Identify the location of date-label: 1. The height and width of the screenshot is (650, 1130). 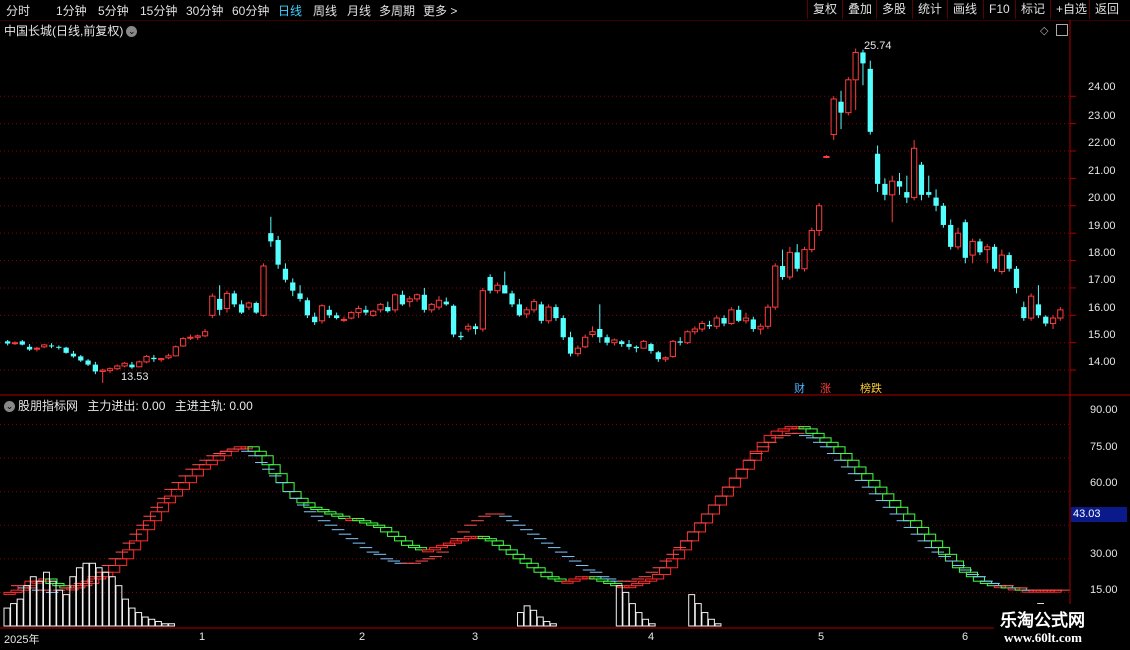
(202, 637).